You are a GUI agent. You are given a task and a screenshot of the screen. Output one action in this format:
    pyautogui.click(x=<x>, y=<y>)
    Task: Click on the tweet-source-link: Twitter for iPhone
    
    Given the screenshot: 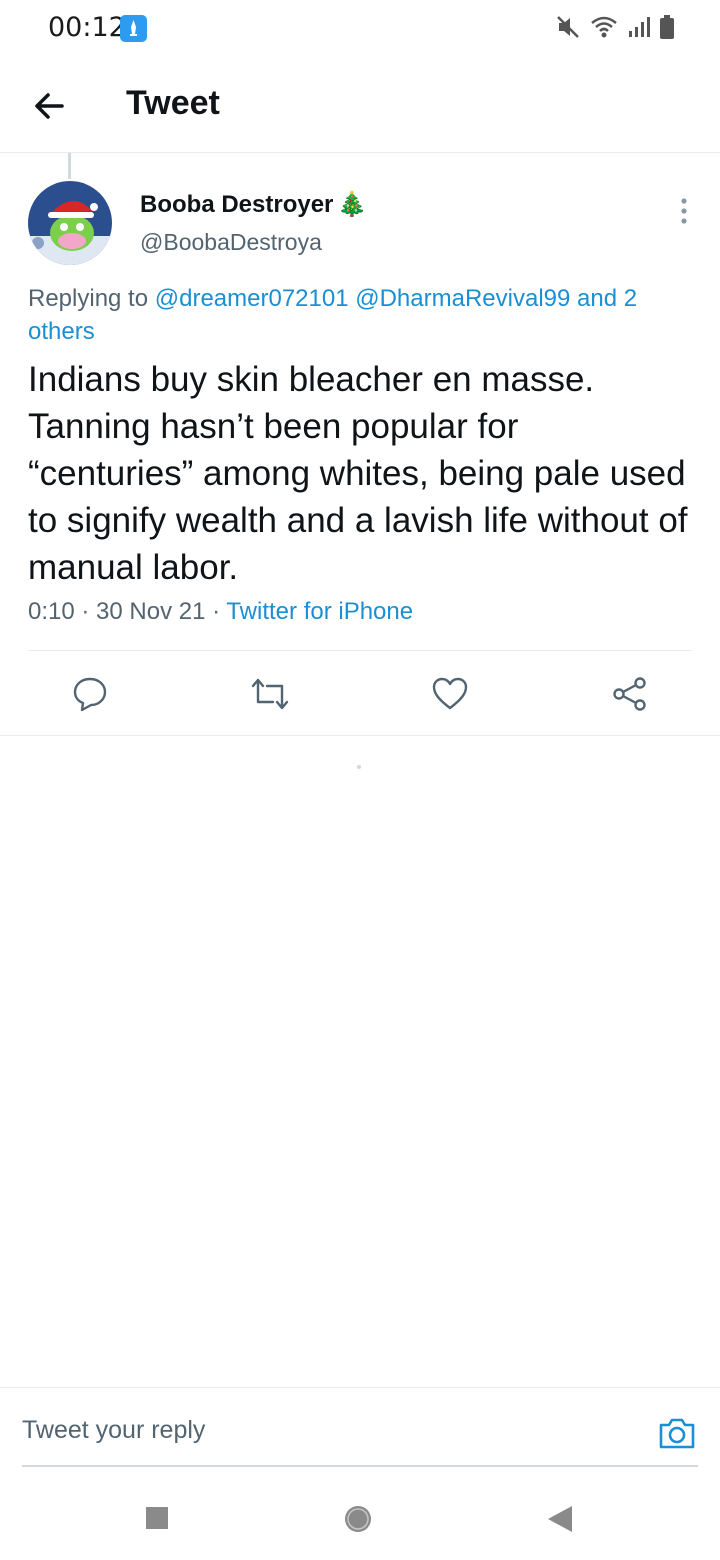 What is the action you would take?
    pyautogui.click(x=319, y=611)
    